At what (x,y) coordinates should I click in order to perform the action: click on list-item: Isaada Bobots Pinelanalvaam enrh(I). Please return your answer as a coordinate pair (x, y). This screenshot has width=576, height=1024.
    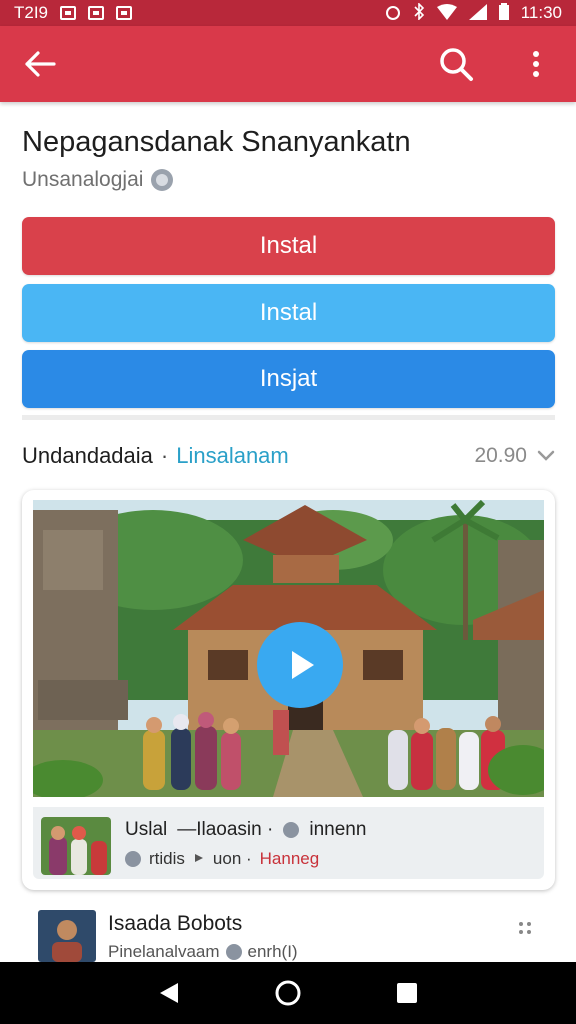
    Looking at the image, I should click on (288, 931).